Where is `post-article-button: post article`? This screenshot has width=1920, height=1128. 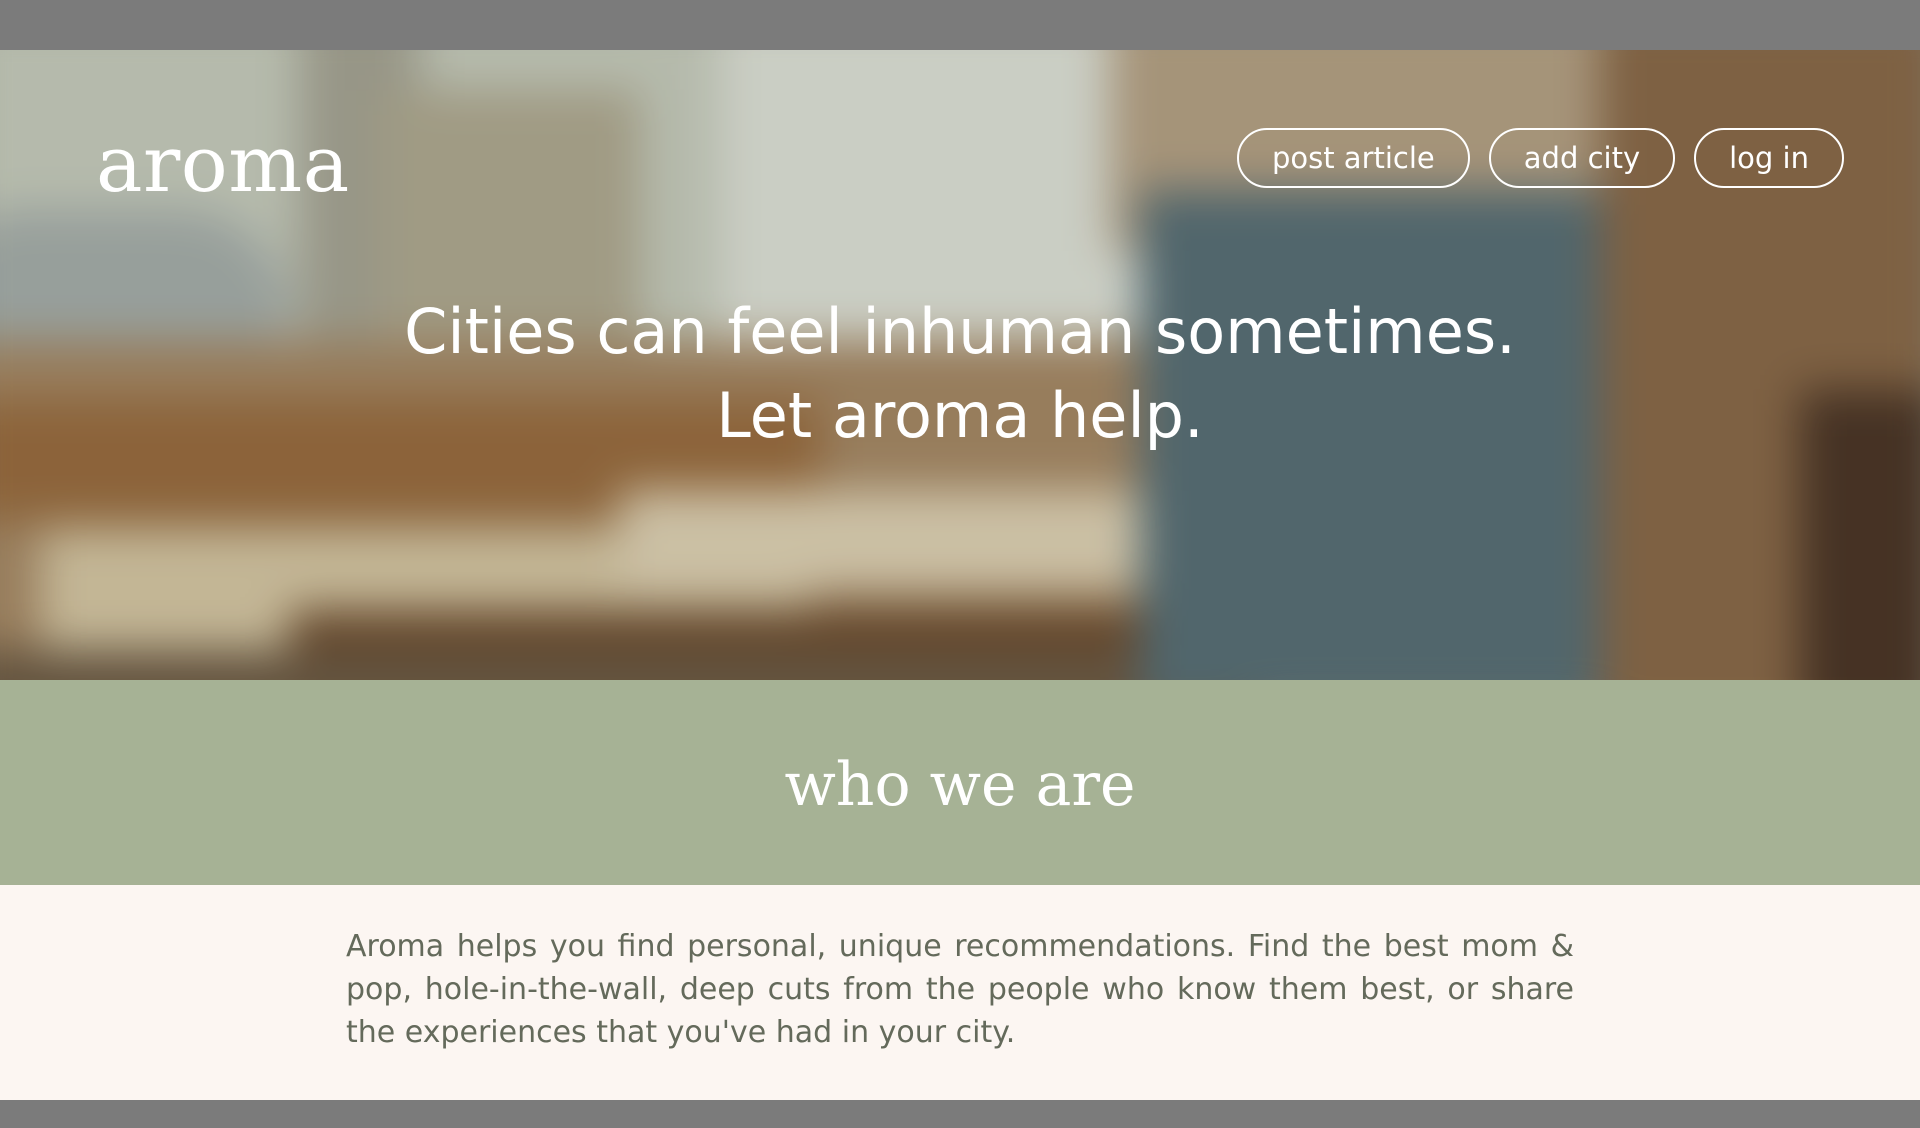 post-article-button: post article is located at coordinates (1353, 158).